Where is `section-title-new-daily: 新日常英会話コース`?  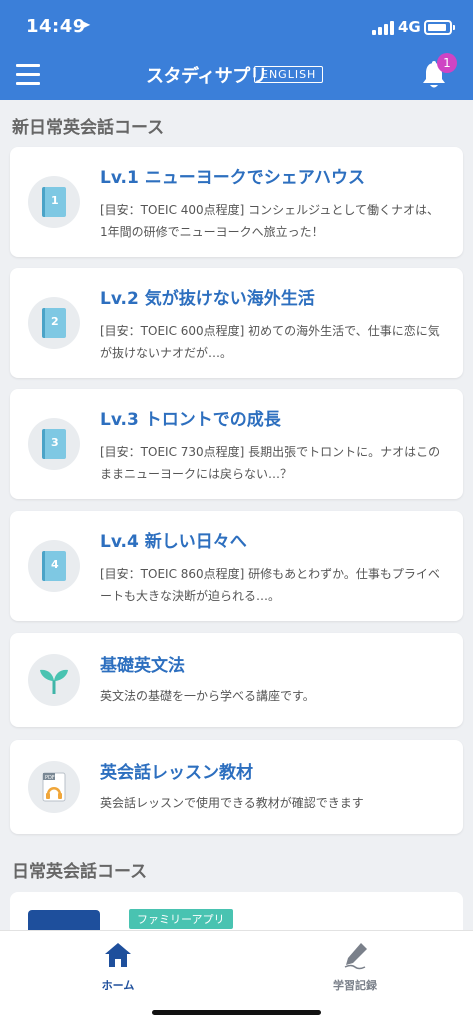 section-title-new-daily: 新日常英会話コース is located at coordinates (88, 128).